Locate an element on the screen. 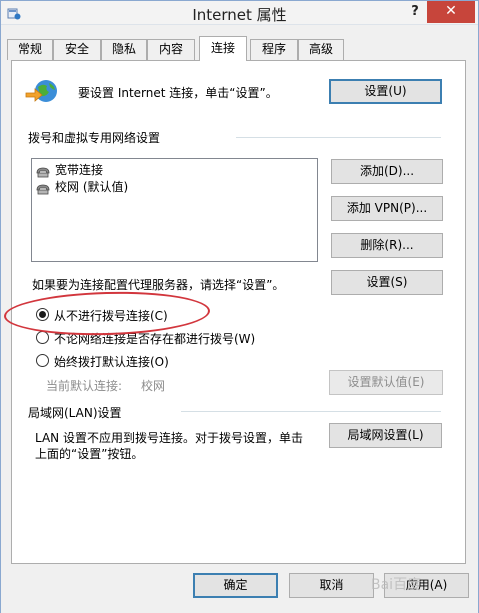  settings-button: 设置(S) is located at coordinates (387, 282).